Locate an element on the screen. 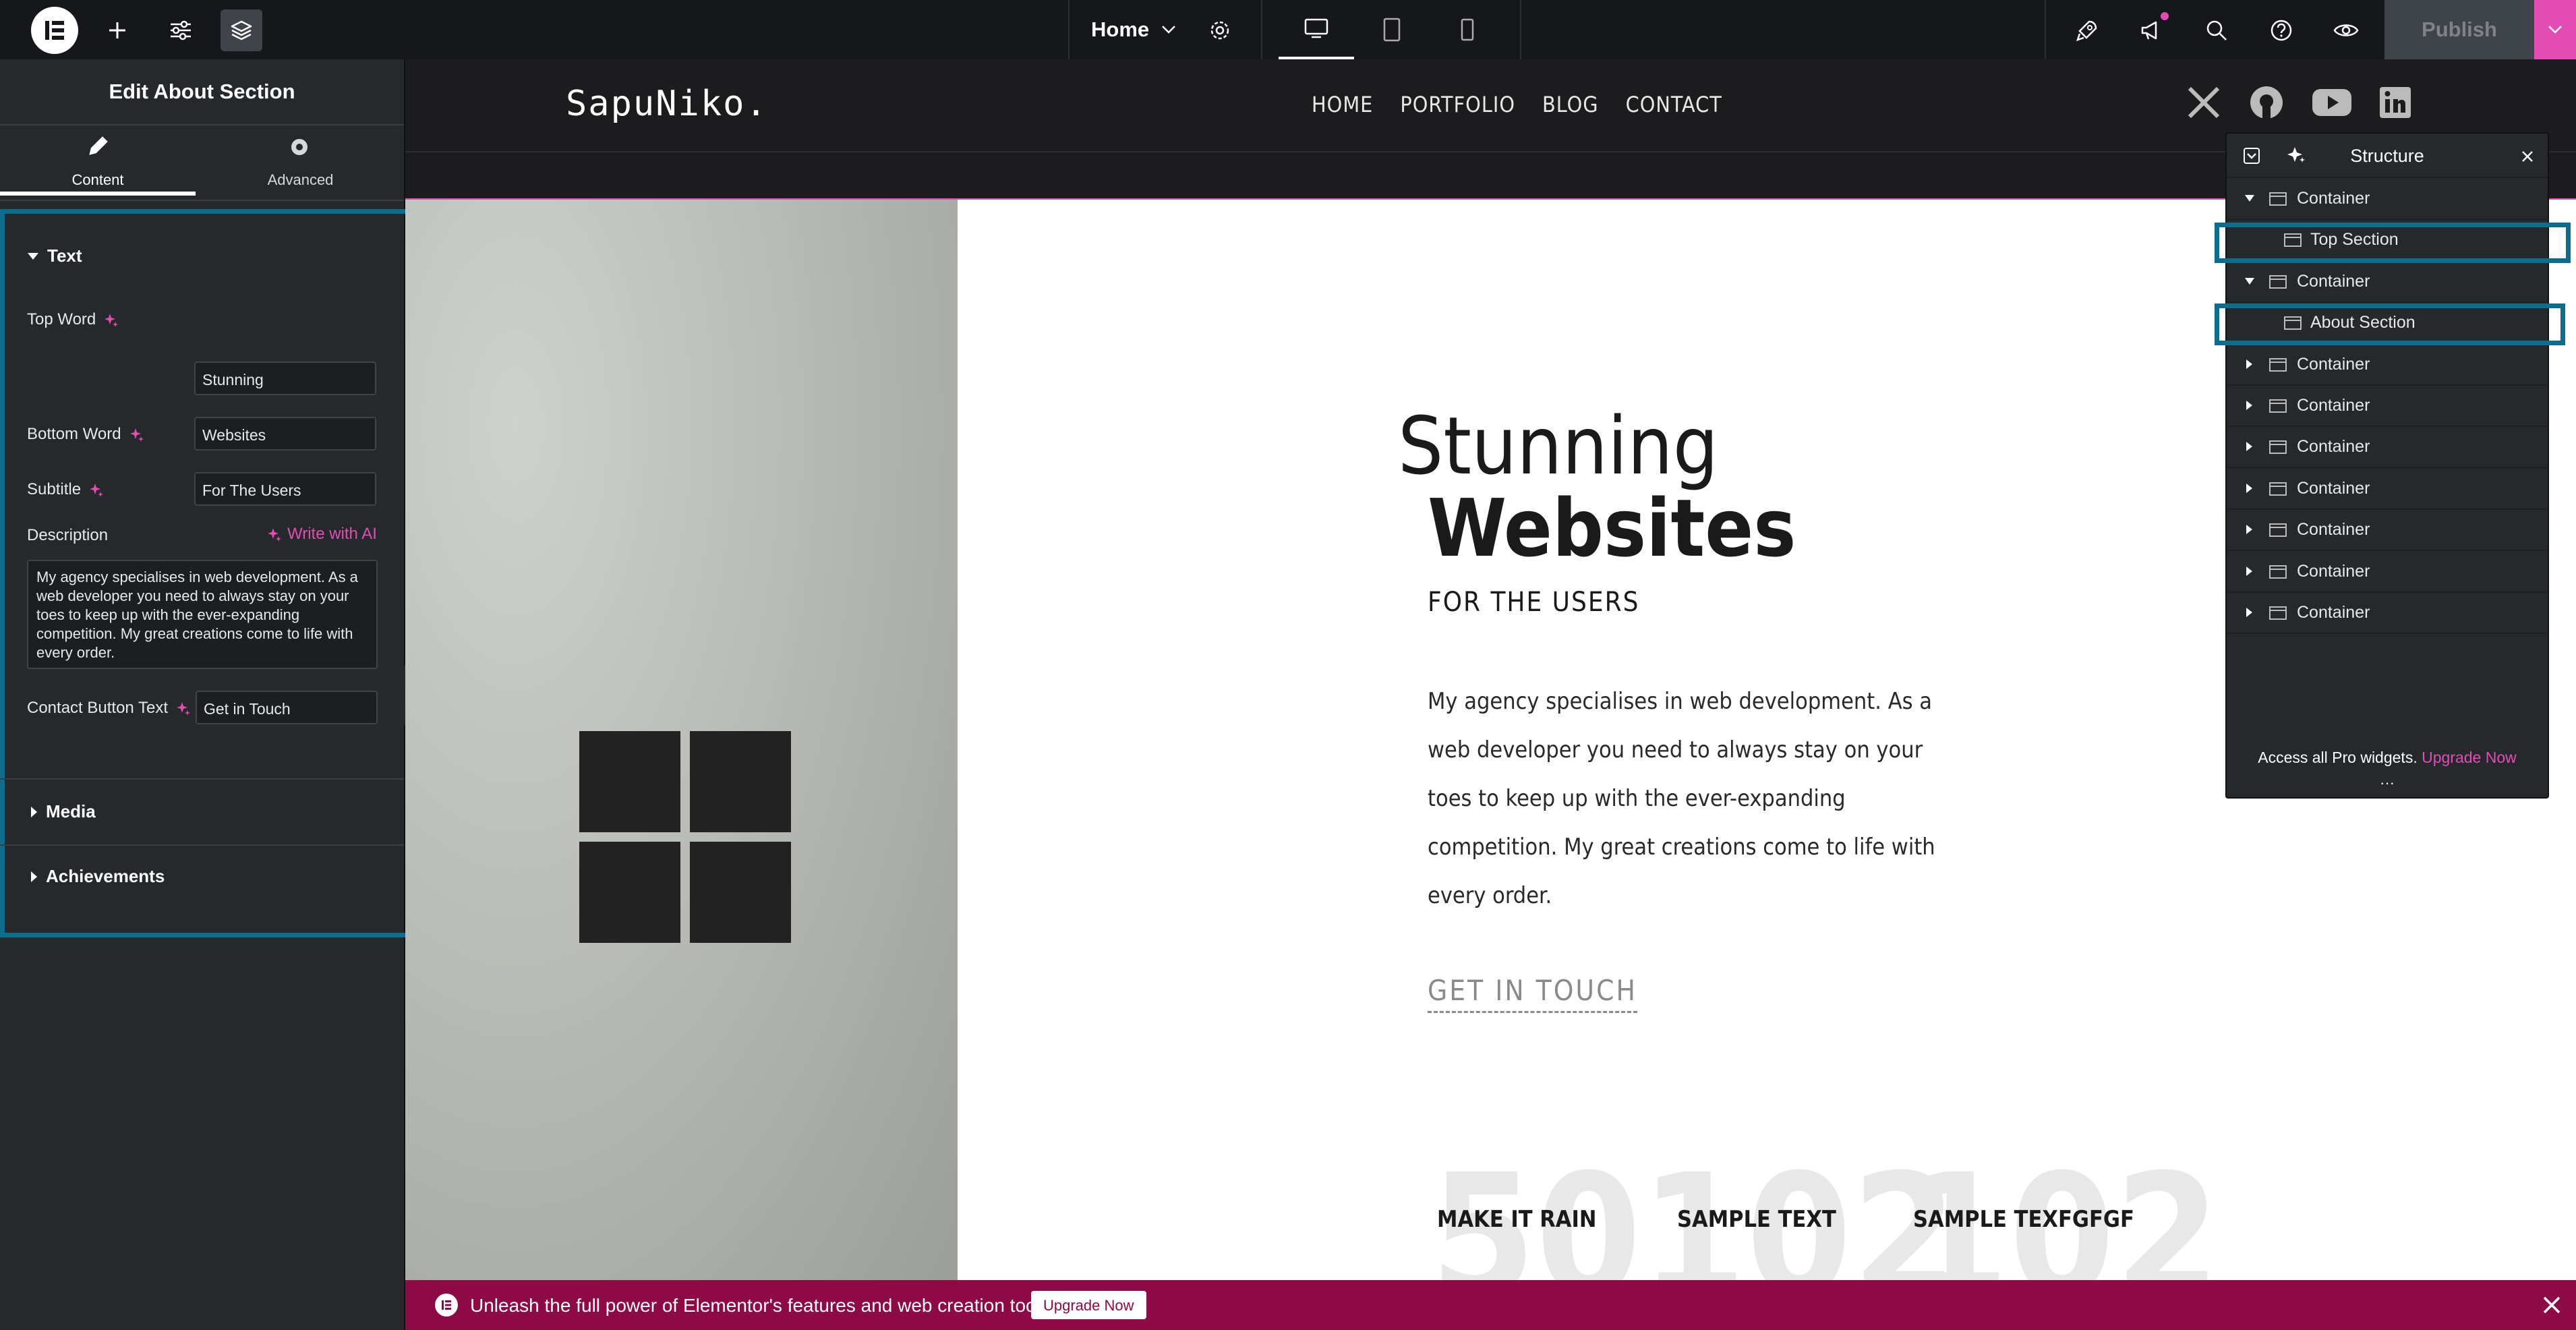  plus-icon is located at coordinates (117, 30).